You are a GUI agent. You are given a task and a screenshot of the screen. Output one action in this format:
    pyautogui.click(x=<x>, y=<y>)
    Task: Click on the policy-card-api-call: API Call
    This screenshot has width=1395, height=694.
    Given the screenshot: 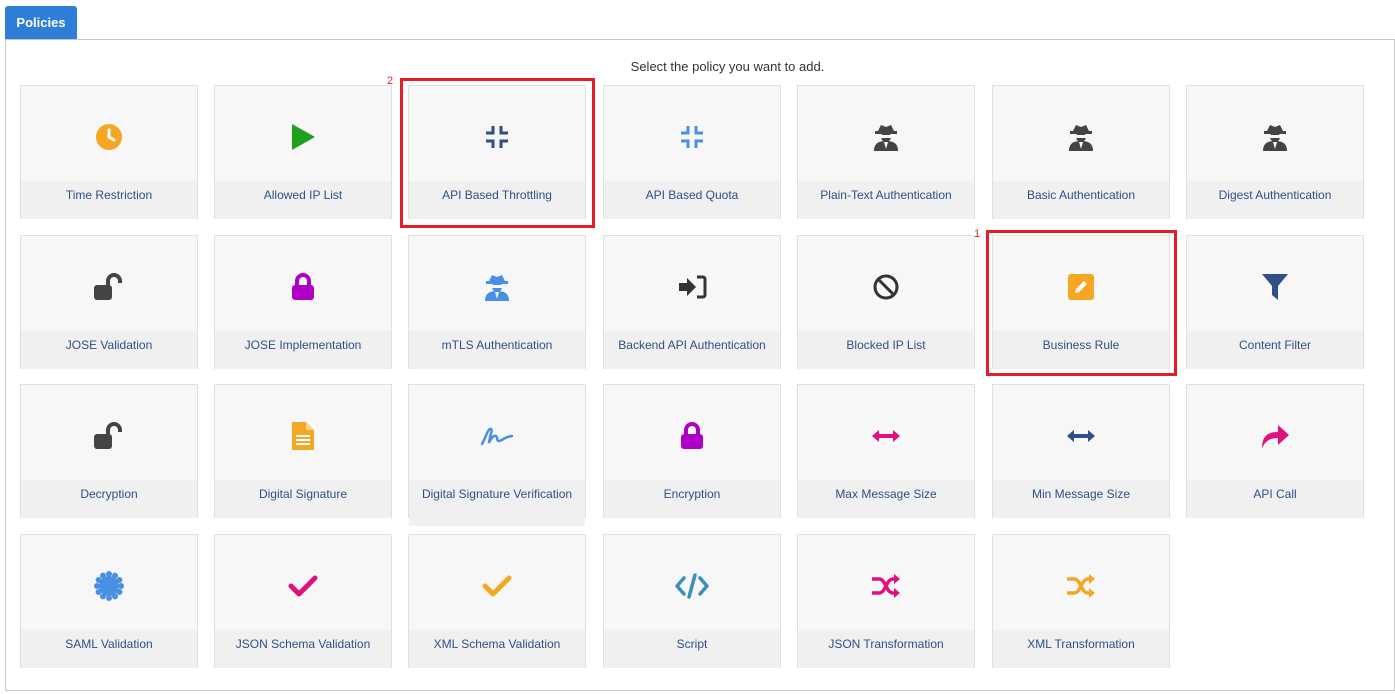 What is the action you would take?
    pyautogui.click(x=1275, y=451)
    